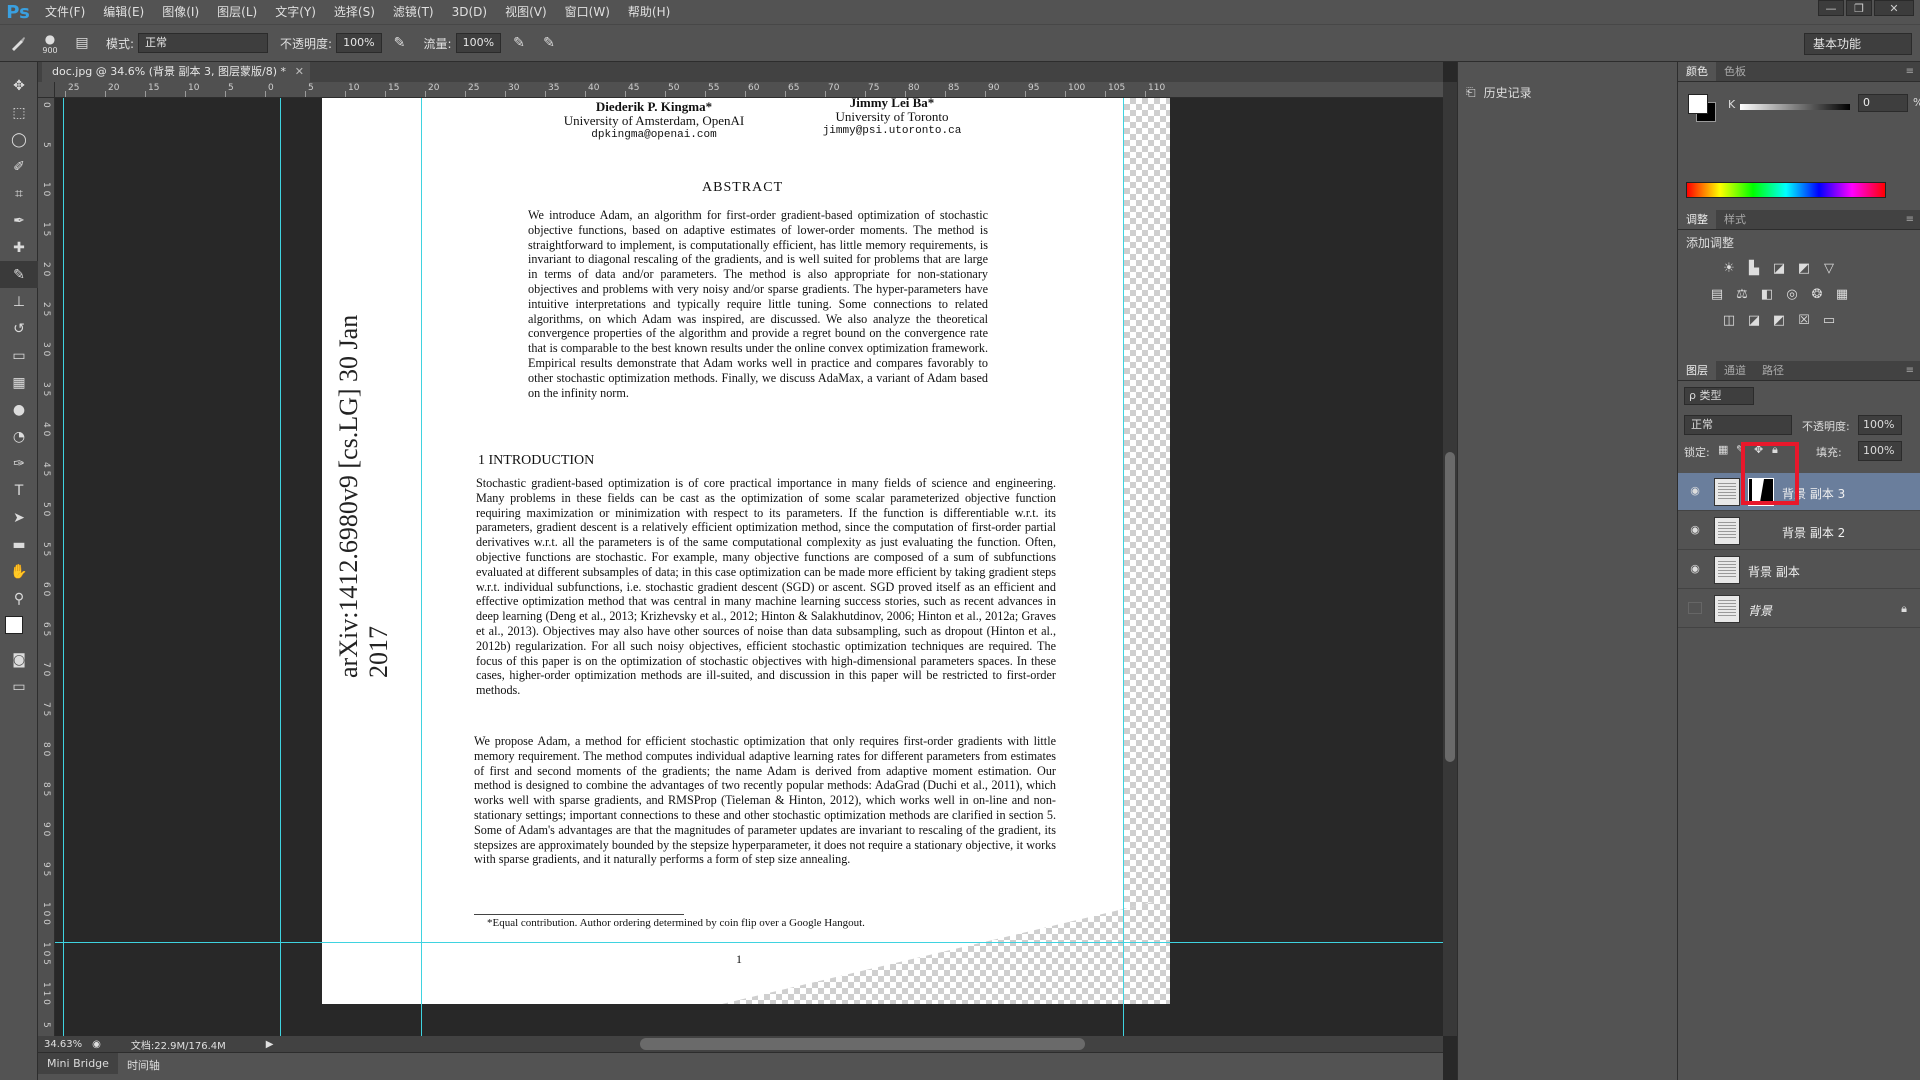 This screenshot has width=1920, height=1080. What do you see at coordinates (1880, 451) in the screenshot?
I see `fill-input: 100%` at bounding box center [1880, 451].